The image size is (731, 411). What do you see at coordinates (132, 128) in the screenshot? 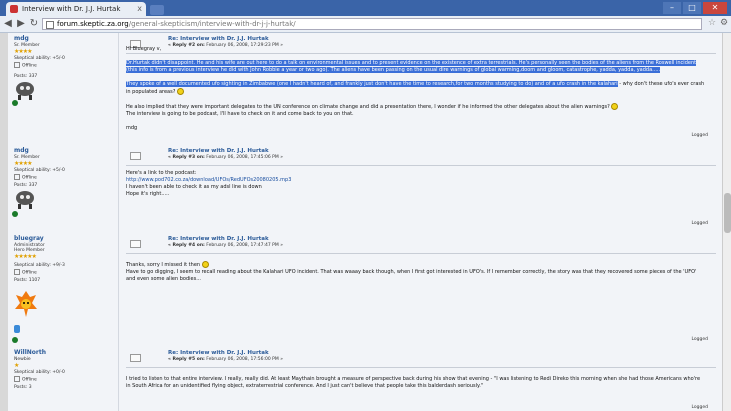
I see `post-signature: mdg` at bounding box center [132, 128].